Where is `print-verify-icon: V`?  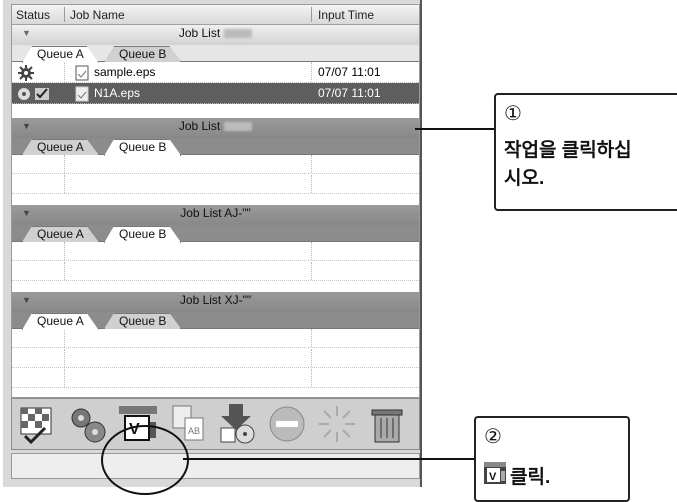
print-verify-icon: V is located at coordinates (495, 473).